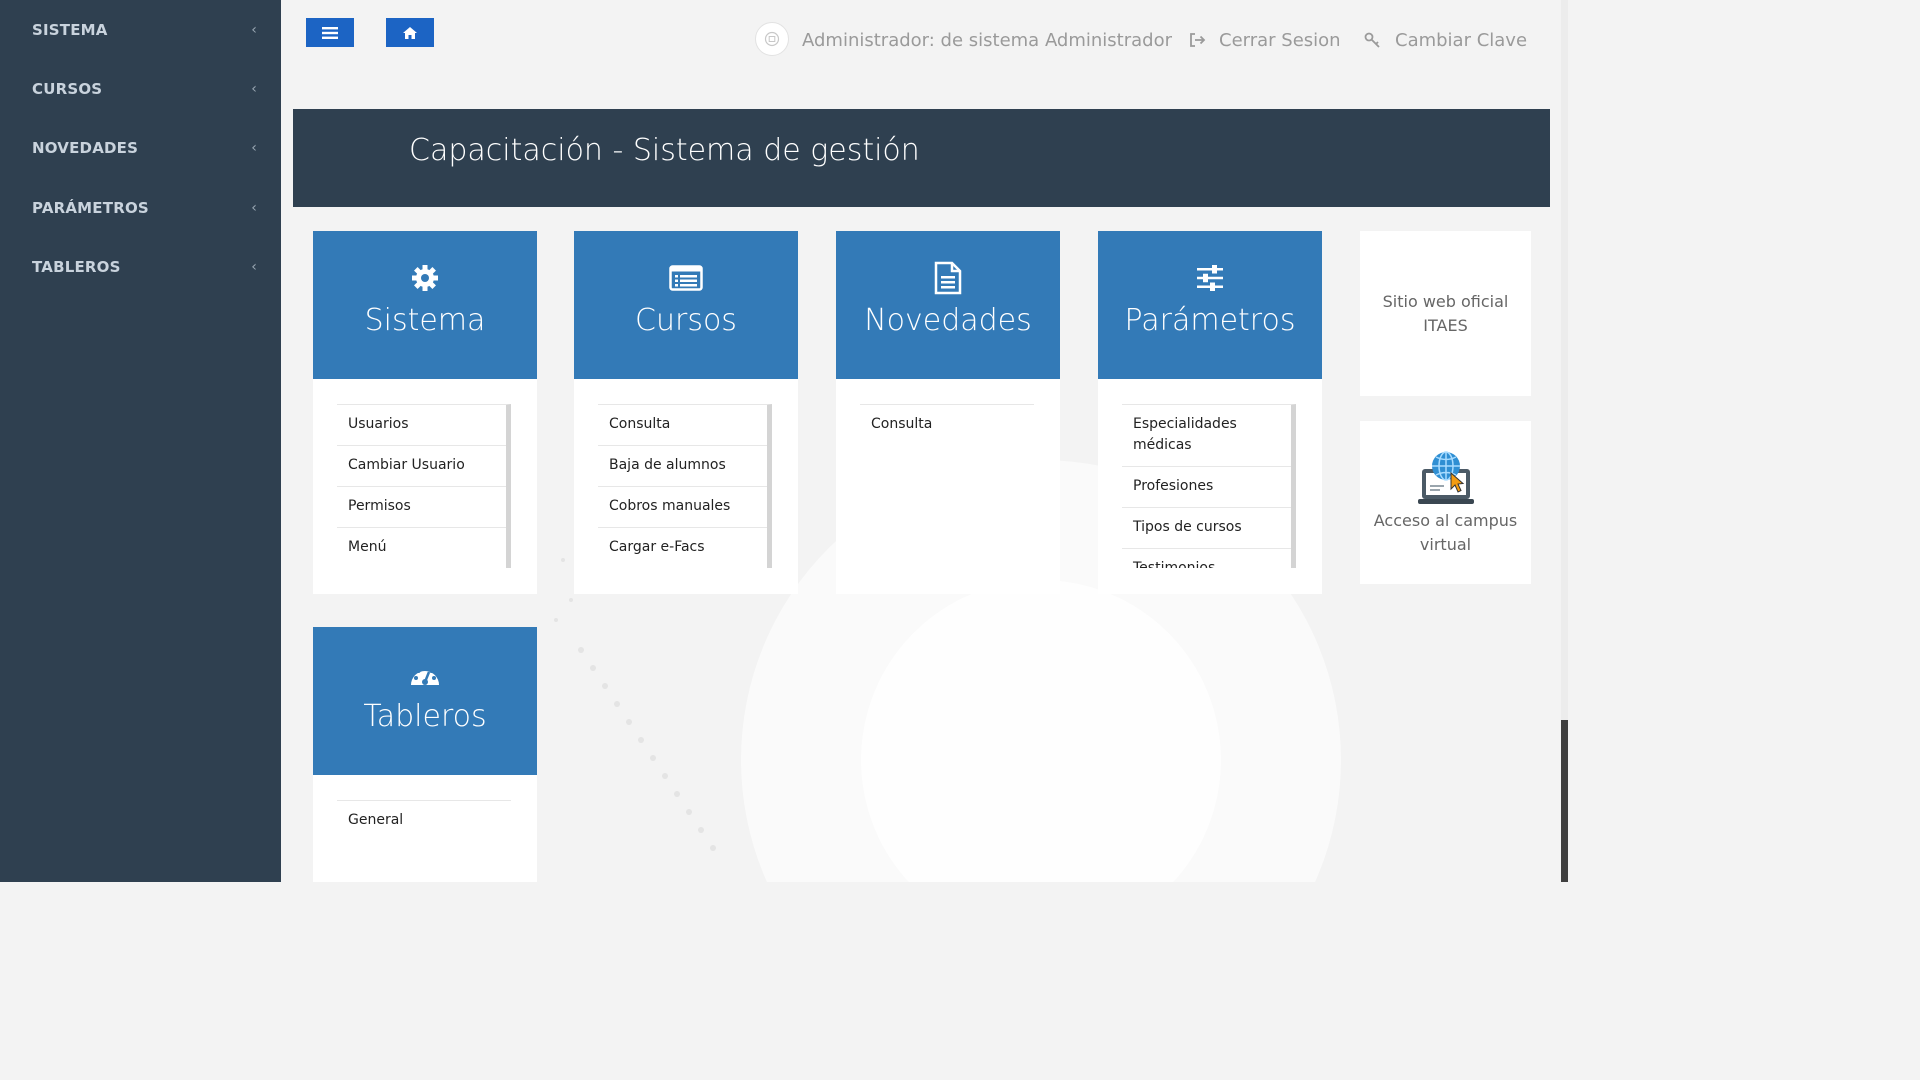 The height and width of the screenshot is (1080, 1920). Describe the element at coordinates (70, 30) in the screenshot. I see `sidebar-item-label: SISTEMA` at that location.